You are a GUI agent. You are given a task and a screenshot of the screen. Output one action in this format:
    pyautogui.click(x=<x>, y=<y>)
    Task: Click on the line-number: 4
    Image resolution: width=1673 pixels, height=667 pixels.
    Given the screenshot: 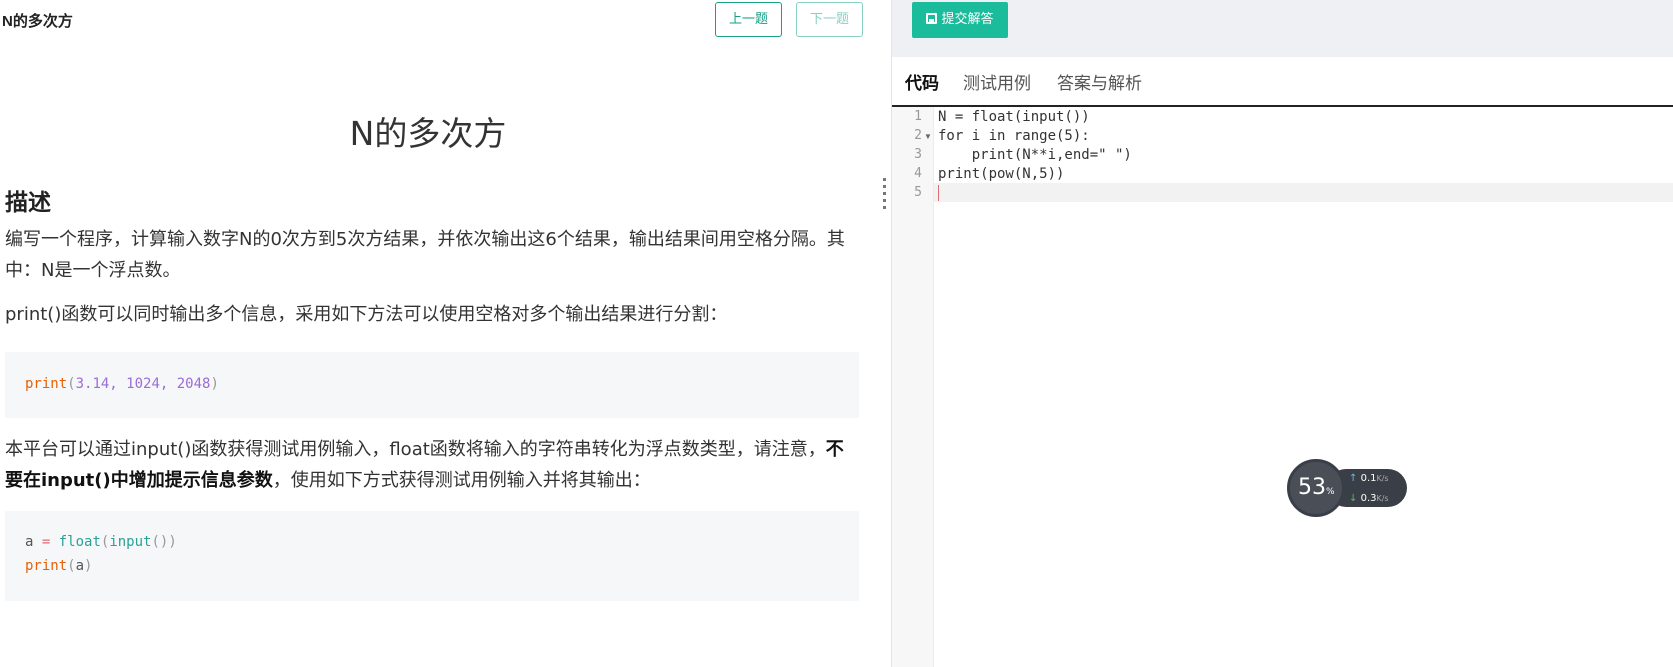 What is the action you would take?
    pyautogui.click(x=918, y=173)
    